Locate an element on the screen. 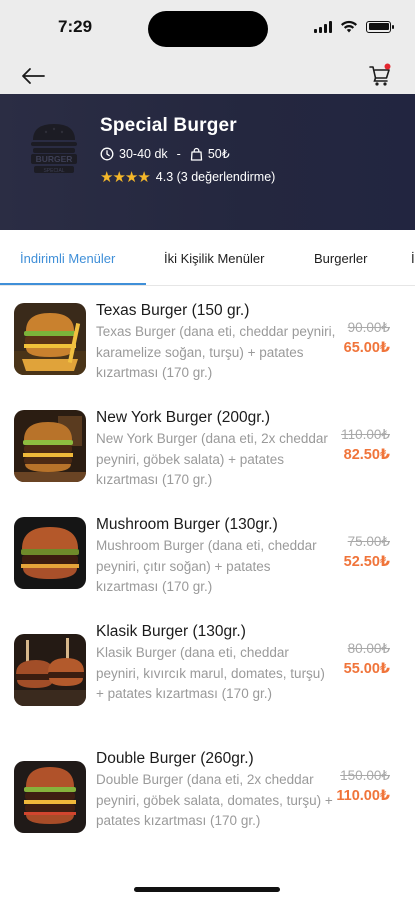 This screenshot has width=415, height=900. store-meta: 30-40 dk - 50₺ is located at coordinates (165, 153).